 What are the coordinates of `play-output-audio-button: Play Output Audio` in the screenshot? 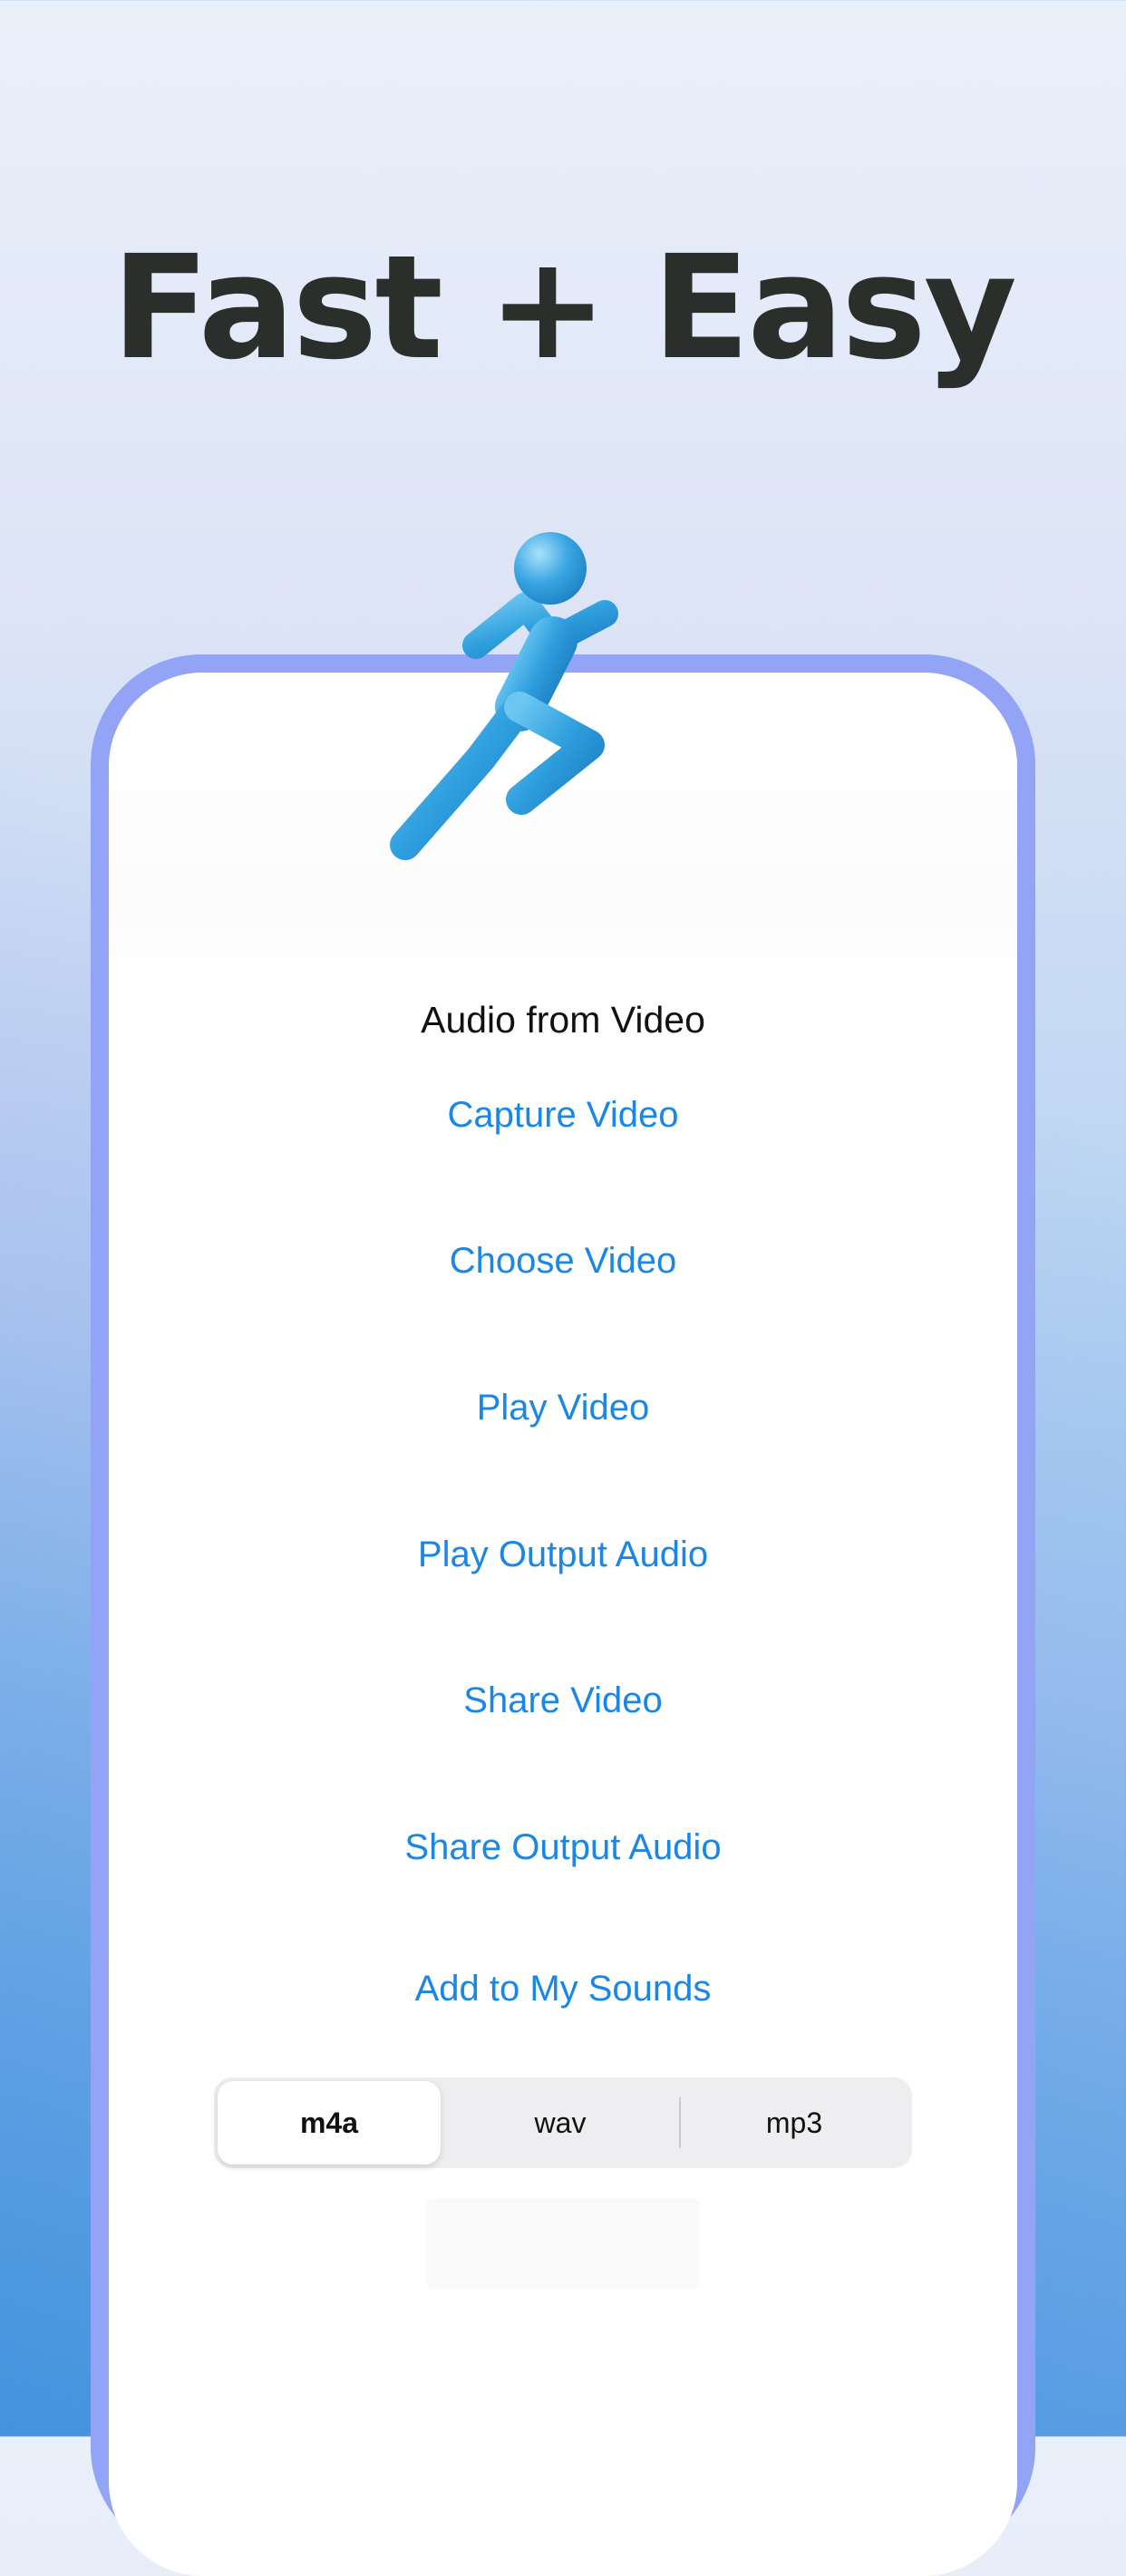 It's located at (563, 1554).